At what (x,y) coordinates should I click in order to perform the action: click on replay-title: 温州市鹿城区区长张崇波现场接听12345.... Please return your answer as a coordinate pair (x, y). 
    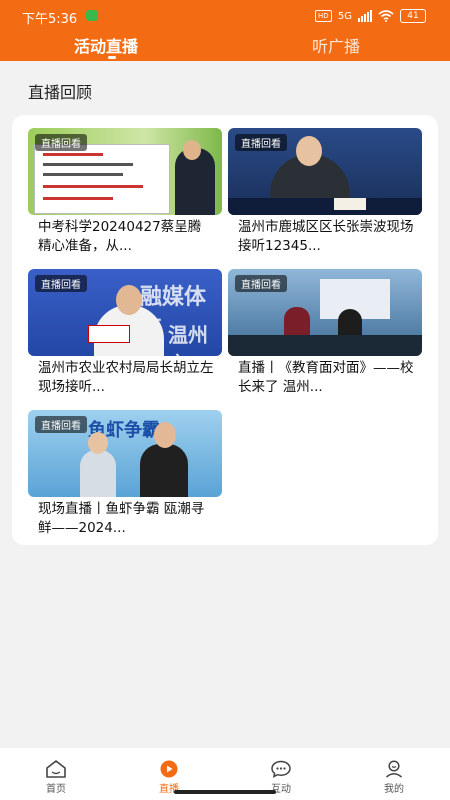
    Looking at the image, I should click on (326, 236).